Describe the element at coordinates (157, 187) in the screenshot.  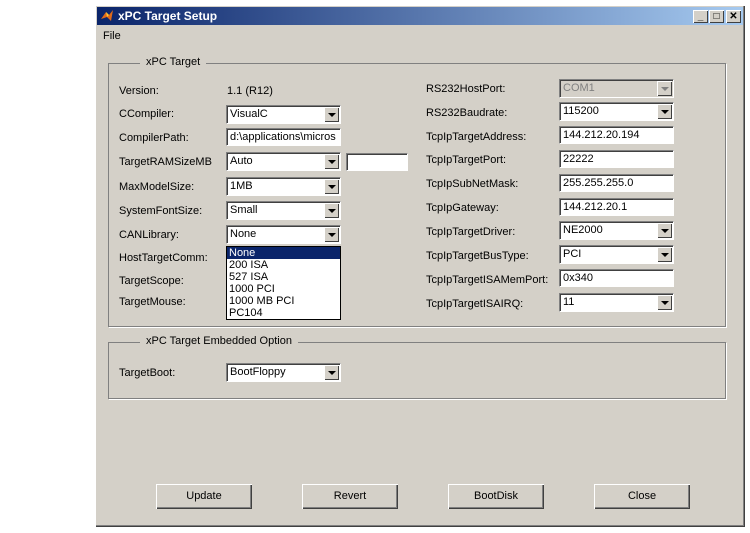
I see `maxmodelsize-label: MaxModelSize:` at that location.